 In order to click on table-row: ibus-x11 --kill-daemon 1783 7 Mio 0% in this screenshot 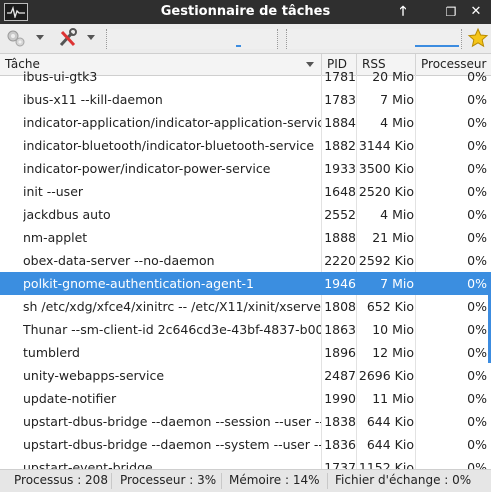, I will do `click(245, 99)`.